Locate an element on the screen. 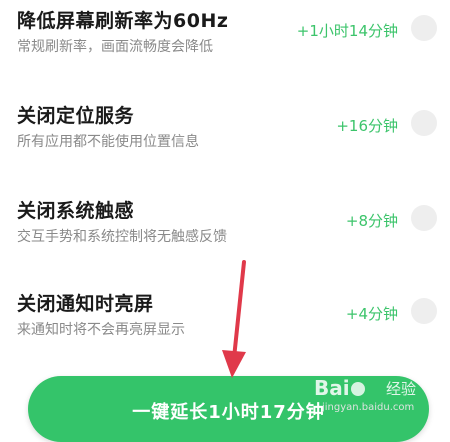 The width and height of the screenshot is (450, 442). option-gain: +8分钟 is located at coordinates (371, 221).